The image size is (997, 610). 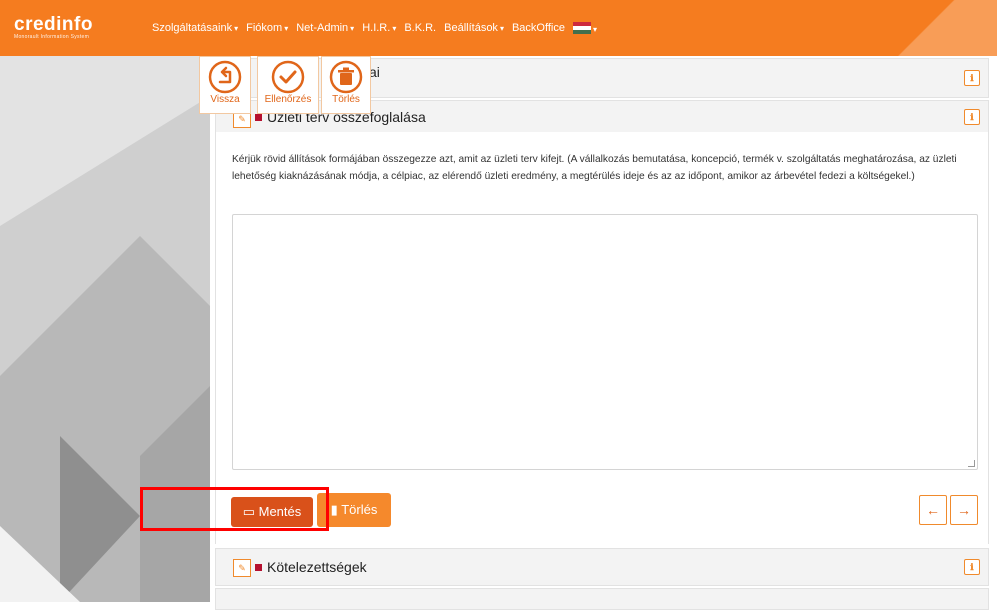 What do you see at coordinates (234, 509) in the screenshot?
I see `highlight-box` at bounding box center [234, 509].